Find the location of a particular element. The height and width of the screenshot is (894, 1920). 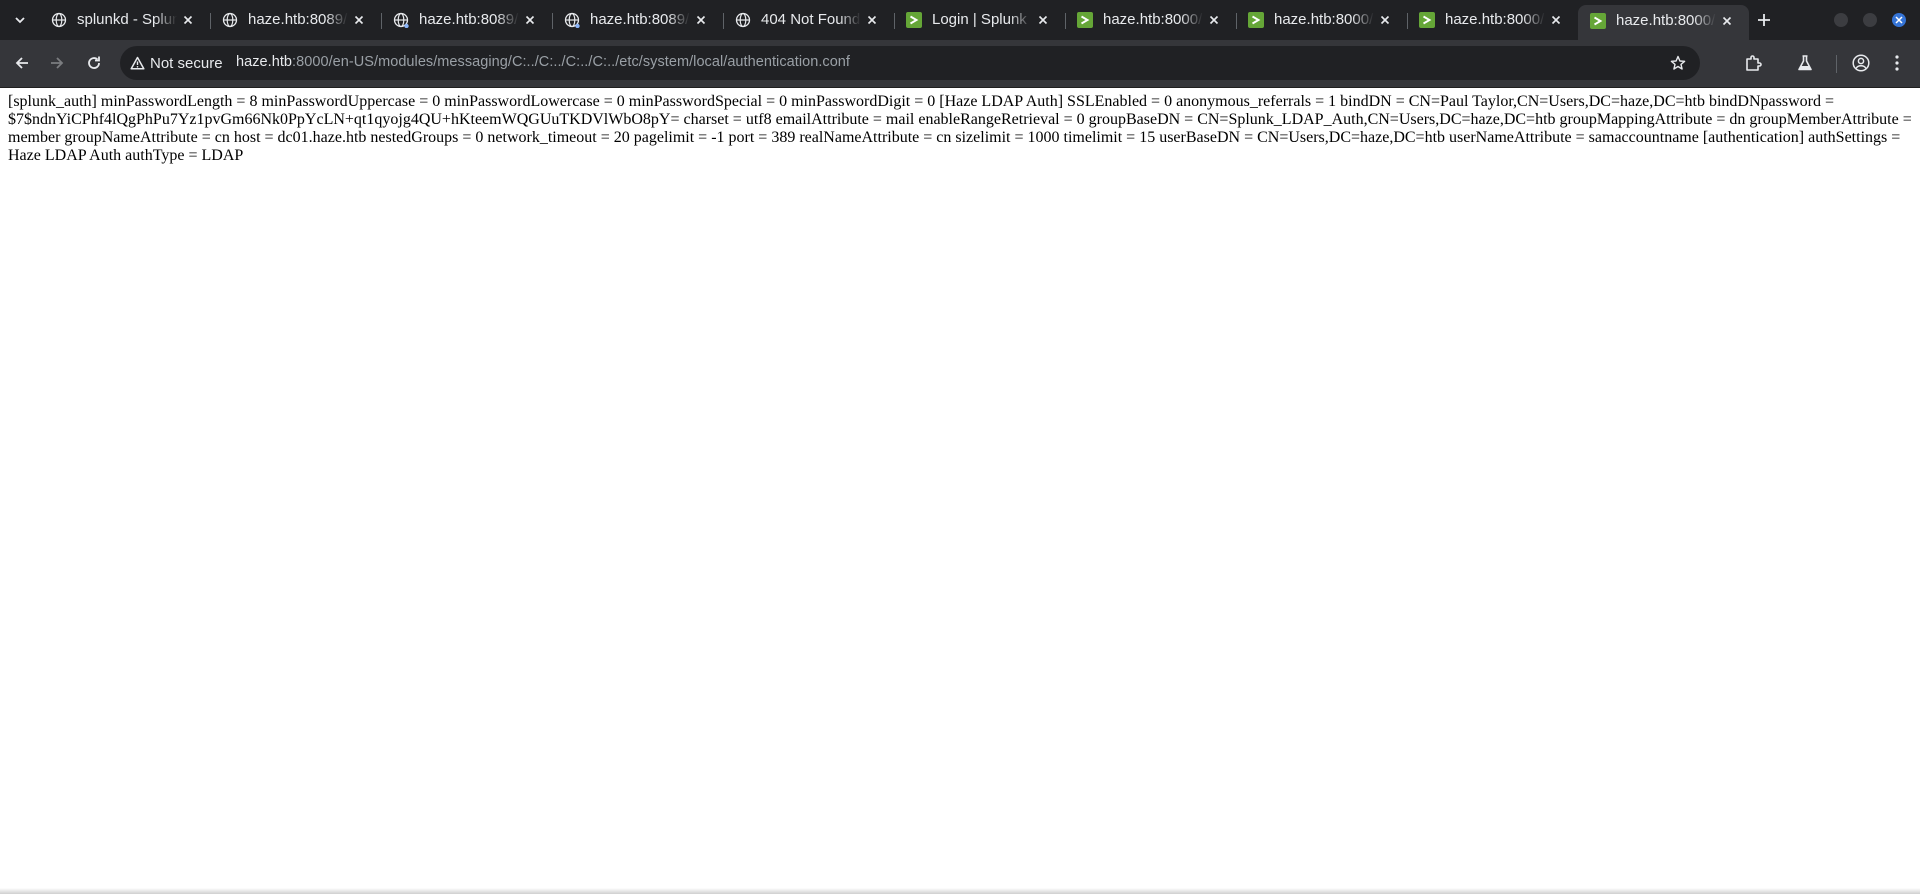

tab-title: splunkd - Splunk is located at coordinates (127, 19).